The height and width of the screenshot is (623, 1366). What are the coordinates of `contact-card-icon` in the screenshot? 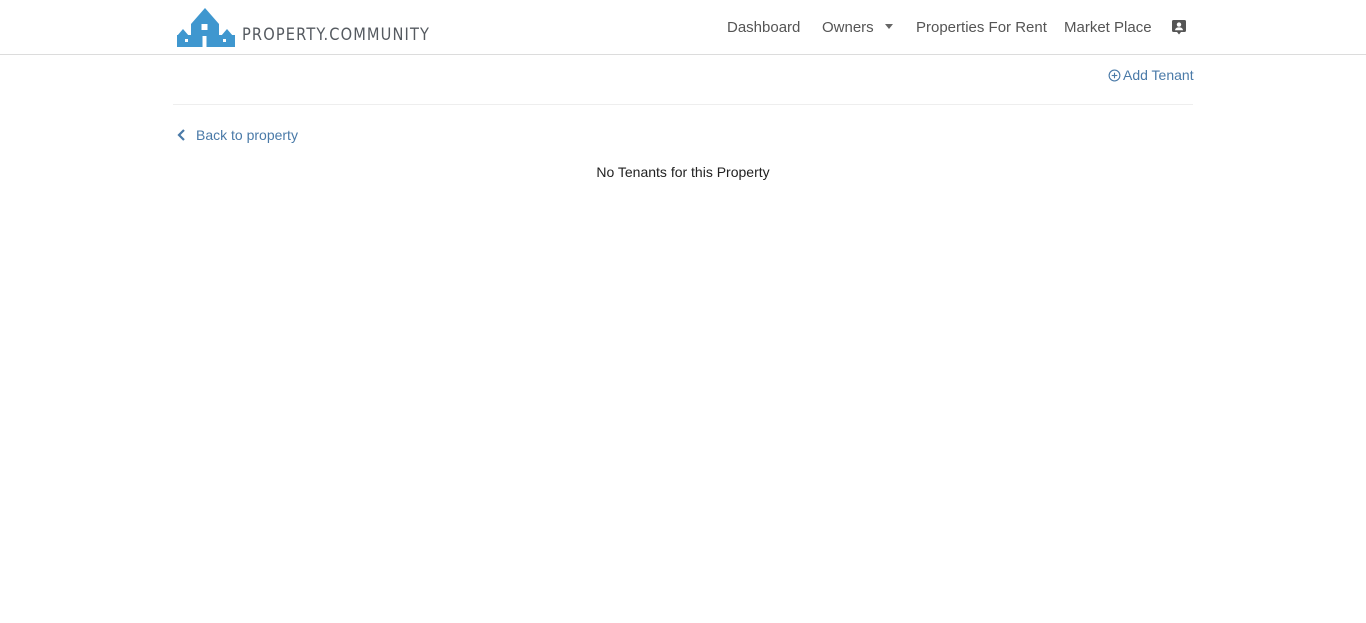 It's located at (1179, 27).